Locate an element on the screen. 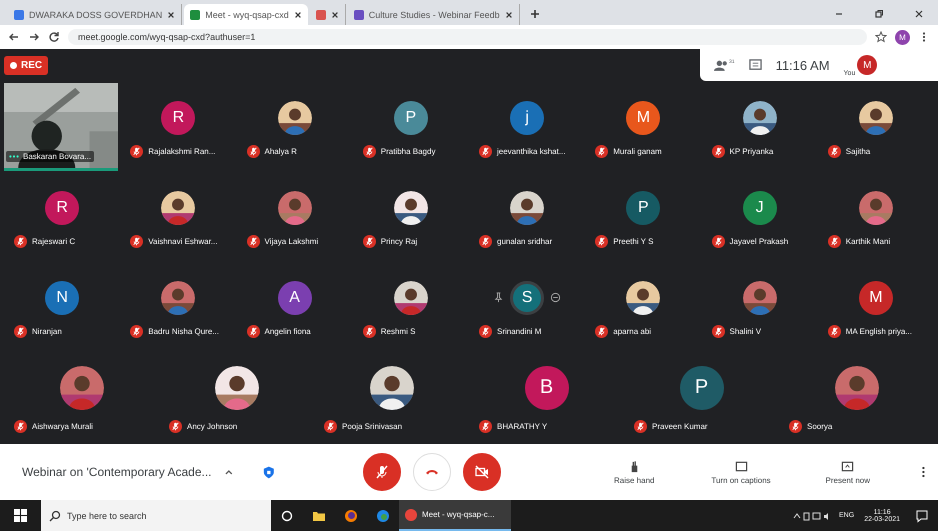 Image resolution: width=938 pixels, height=531 pixels. participant-name: BHARATHY Y is located at coordinates (522, 426).